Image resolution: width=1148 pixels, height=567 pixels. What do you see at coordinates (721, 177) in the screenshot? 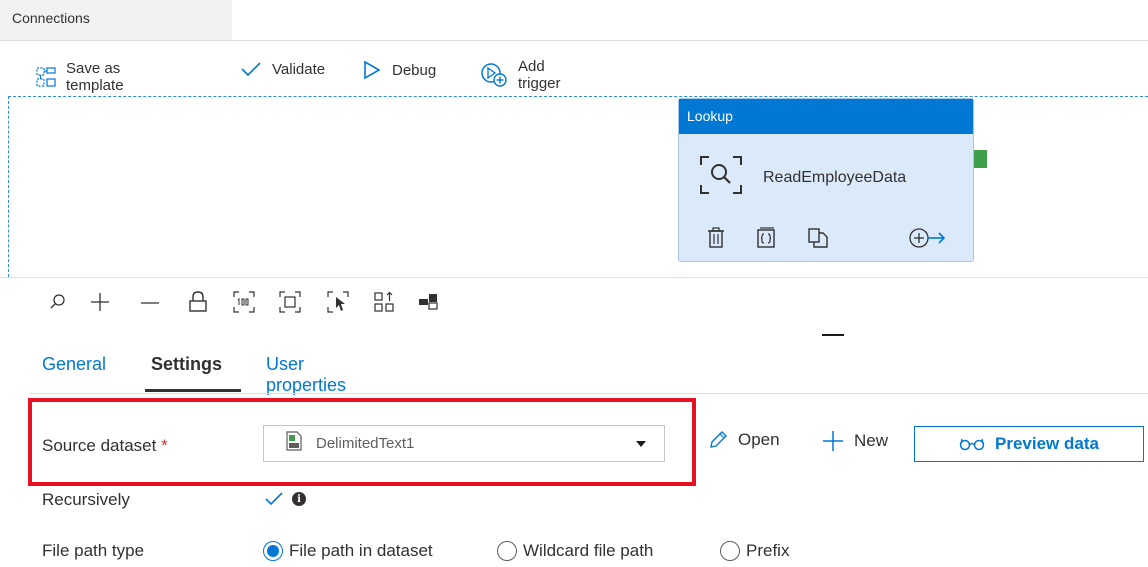
I see `lookup-icon` at bounding box center [721, 177].